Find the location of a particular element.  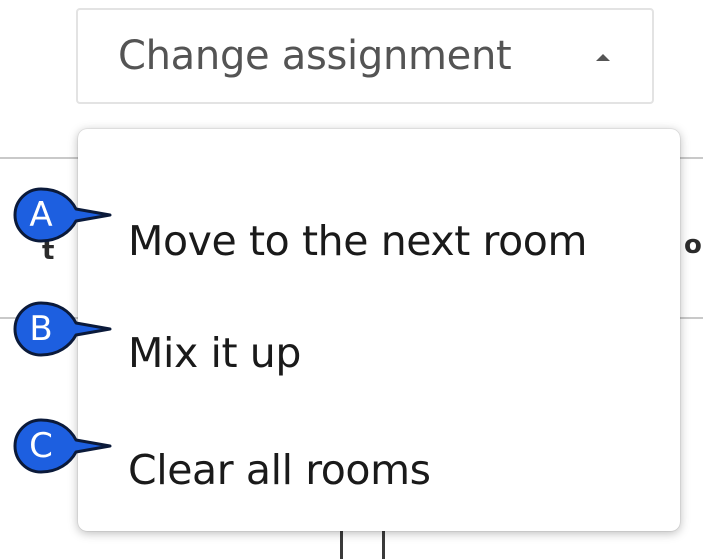

callout-marker-c: C is located at coordinates (61, 445).